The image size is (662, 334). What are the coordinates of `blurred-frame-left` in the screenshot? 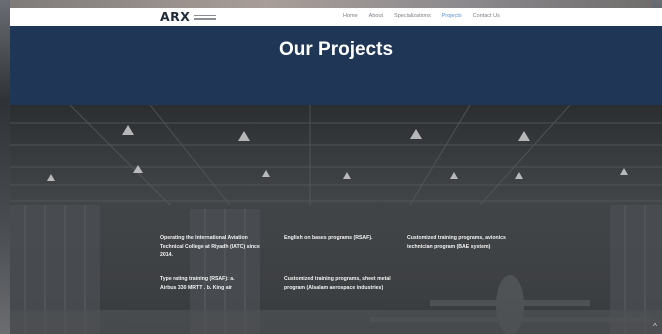 It's located at (5, 167).